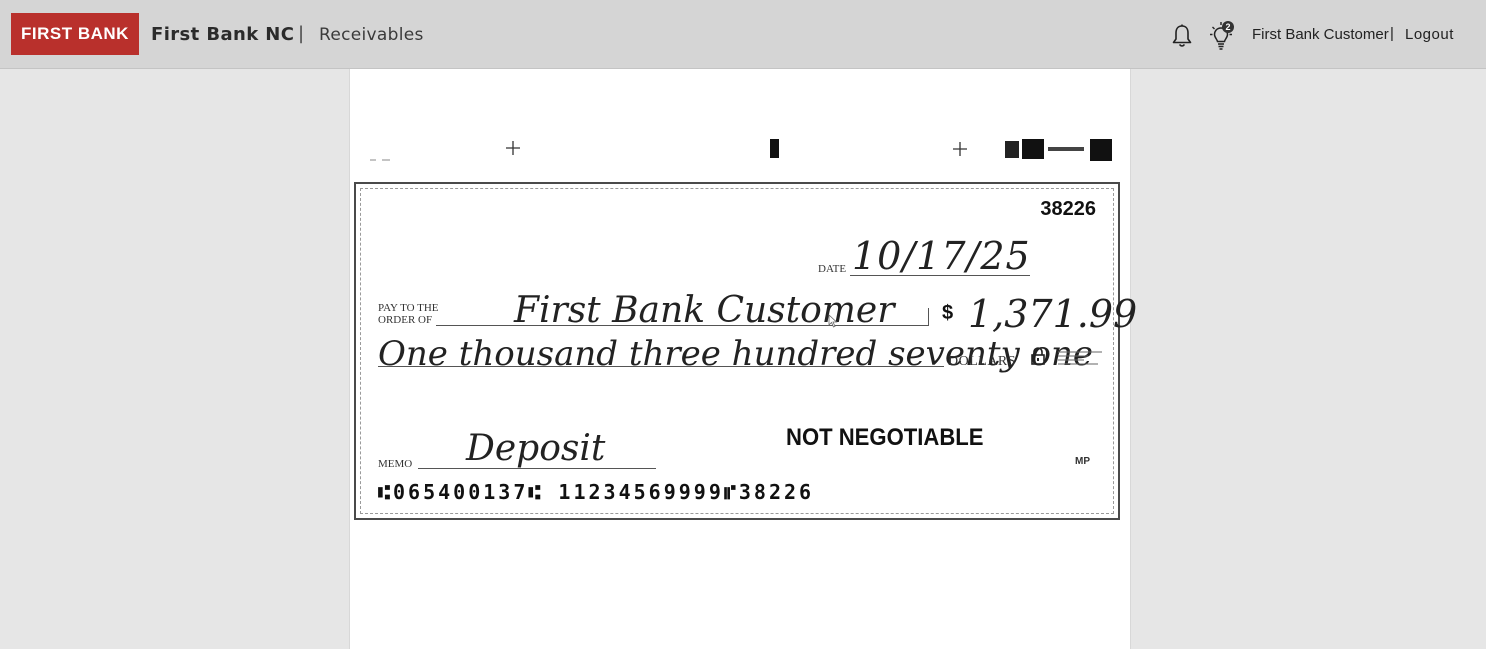 The width and height of the screenshot is (1486, 649). I want to click on mouse-pointer-icon, so click(833, 321).